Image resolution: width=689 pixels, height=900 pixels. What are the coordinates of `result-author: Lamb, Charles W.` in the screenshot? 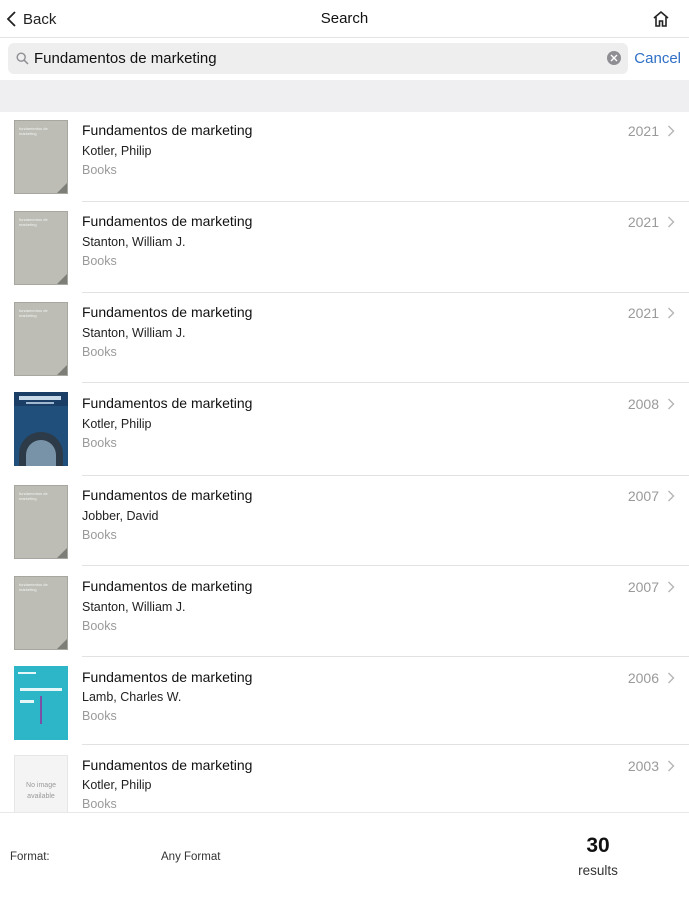 It's located at (132, 697).